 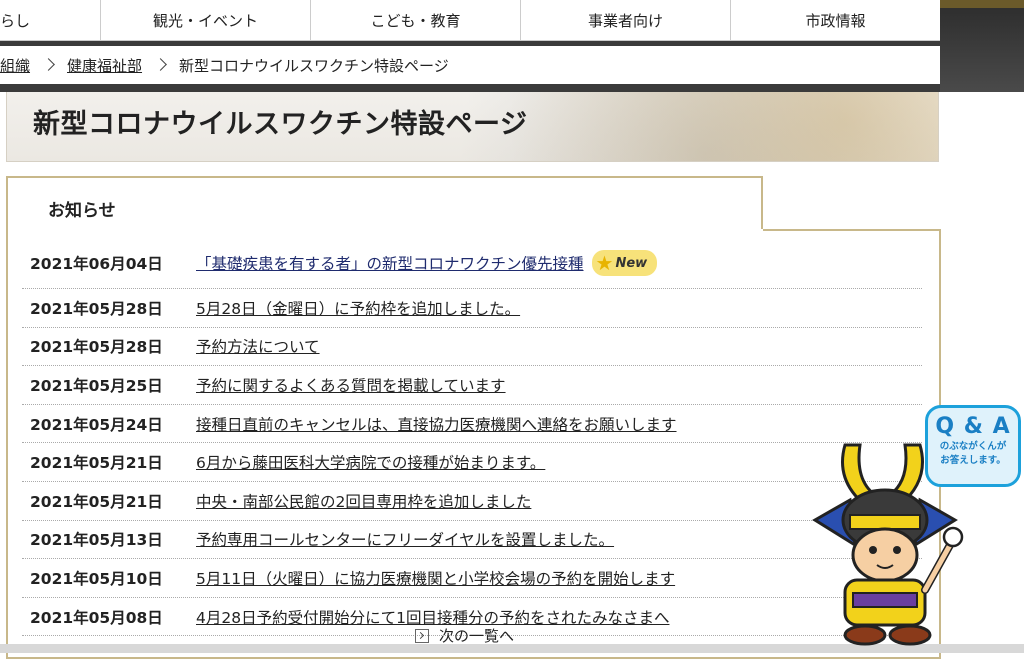 I want to click on news-date: 2021年05月13日, so click(x=96, y=540).